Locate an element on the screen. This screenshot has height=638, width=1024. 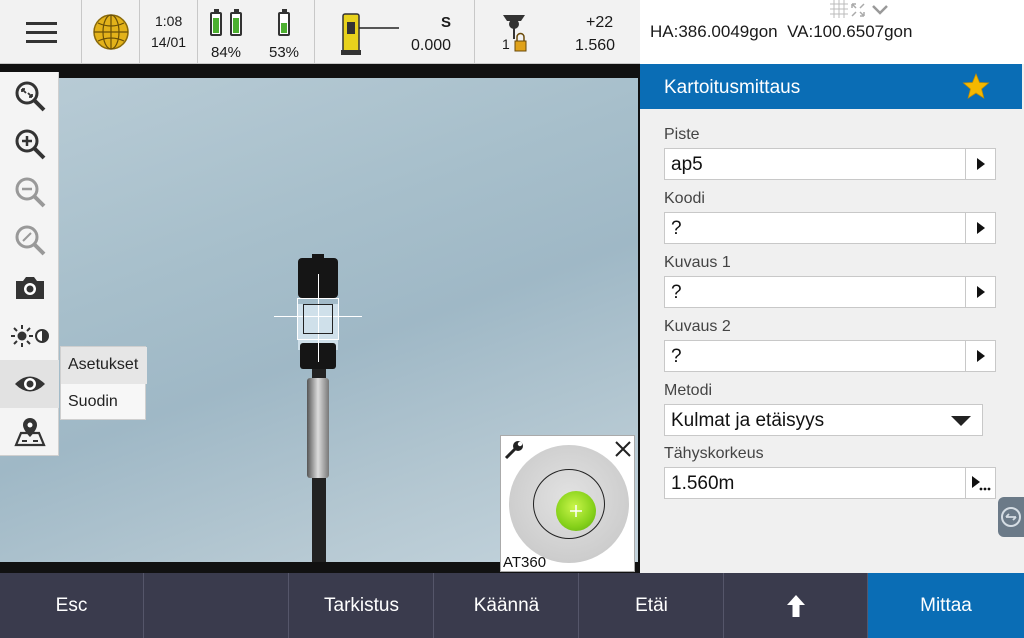
brightness-contrast-button is located at coordinates (29, 336).